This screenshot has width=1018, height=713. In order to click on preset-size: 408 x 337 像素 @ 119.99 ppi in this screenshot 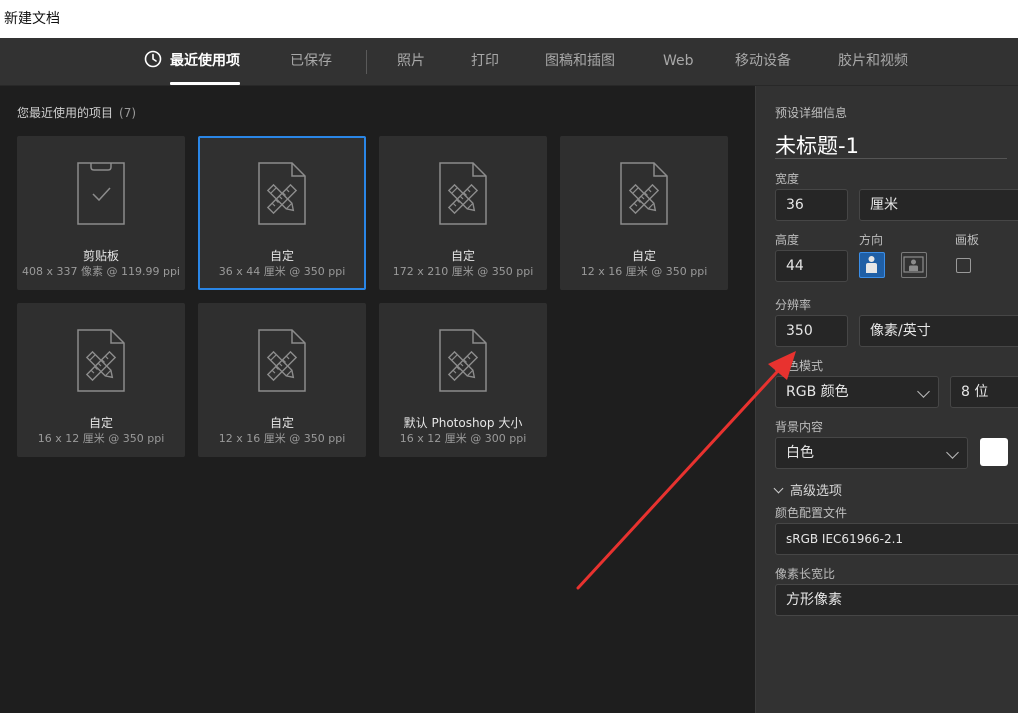, I will do `click(101, 271)`.